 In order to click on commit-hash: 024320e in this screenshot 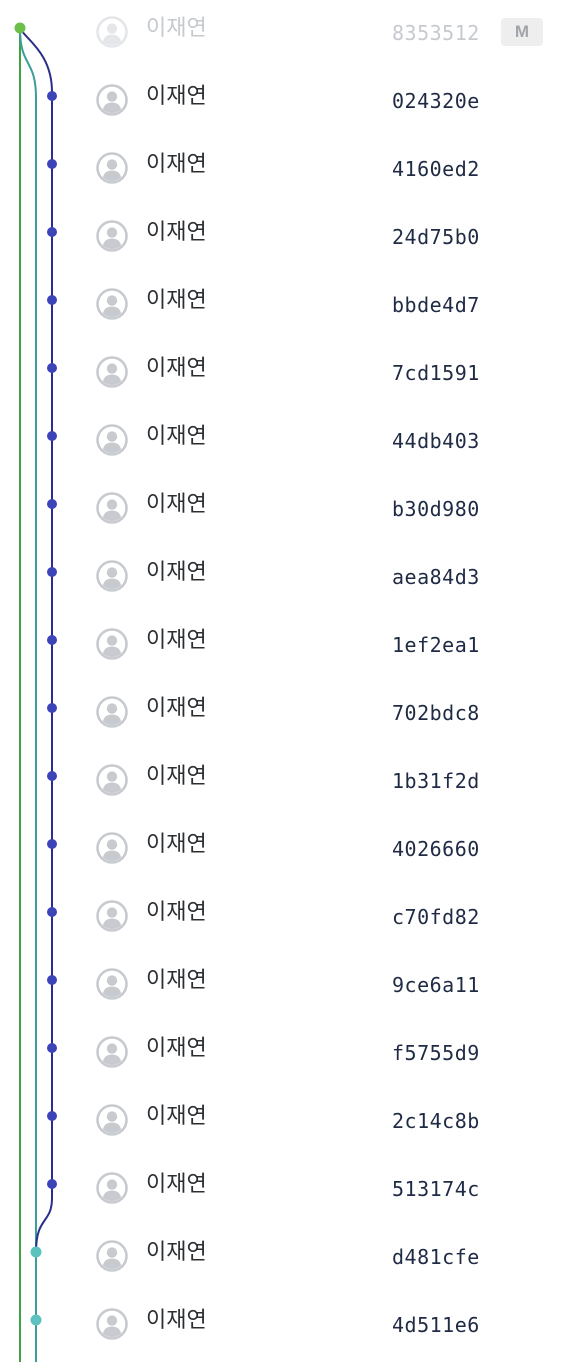, I will do `click(436, 101)`.